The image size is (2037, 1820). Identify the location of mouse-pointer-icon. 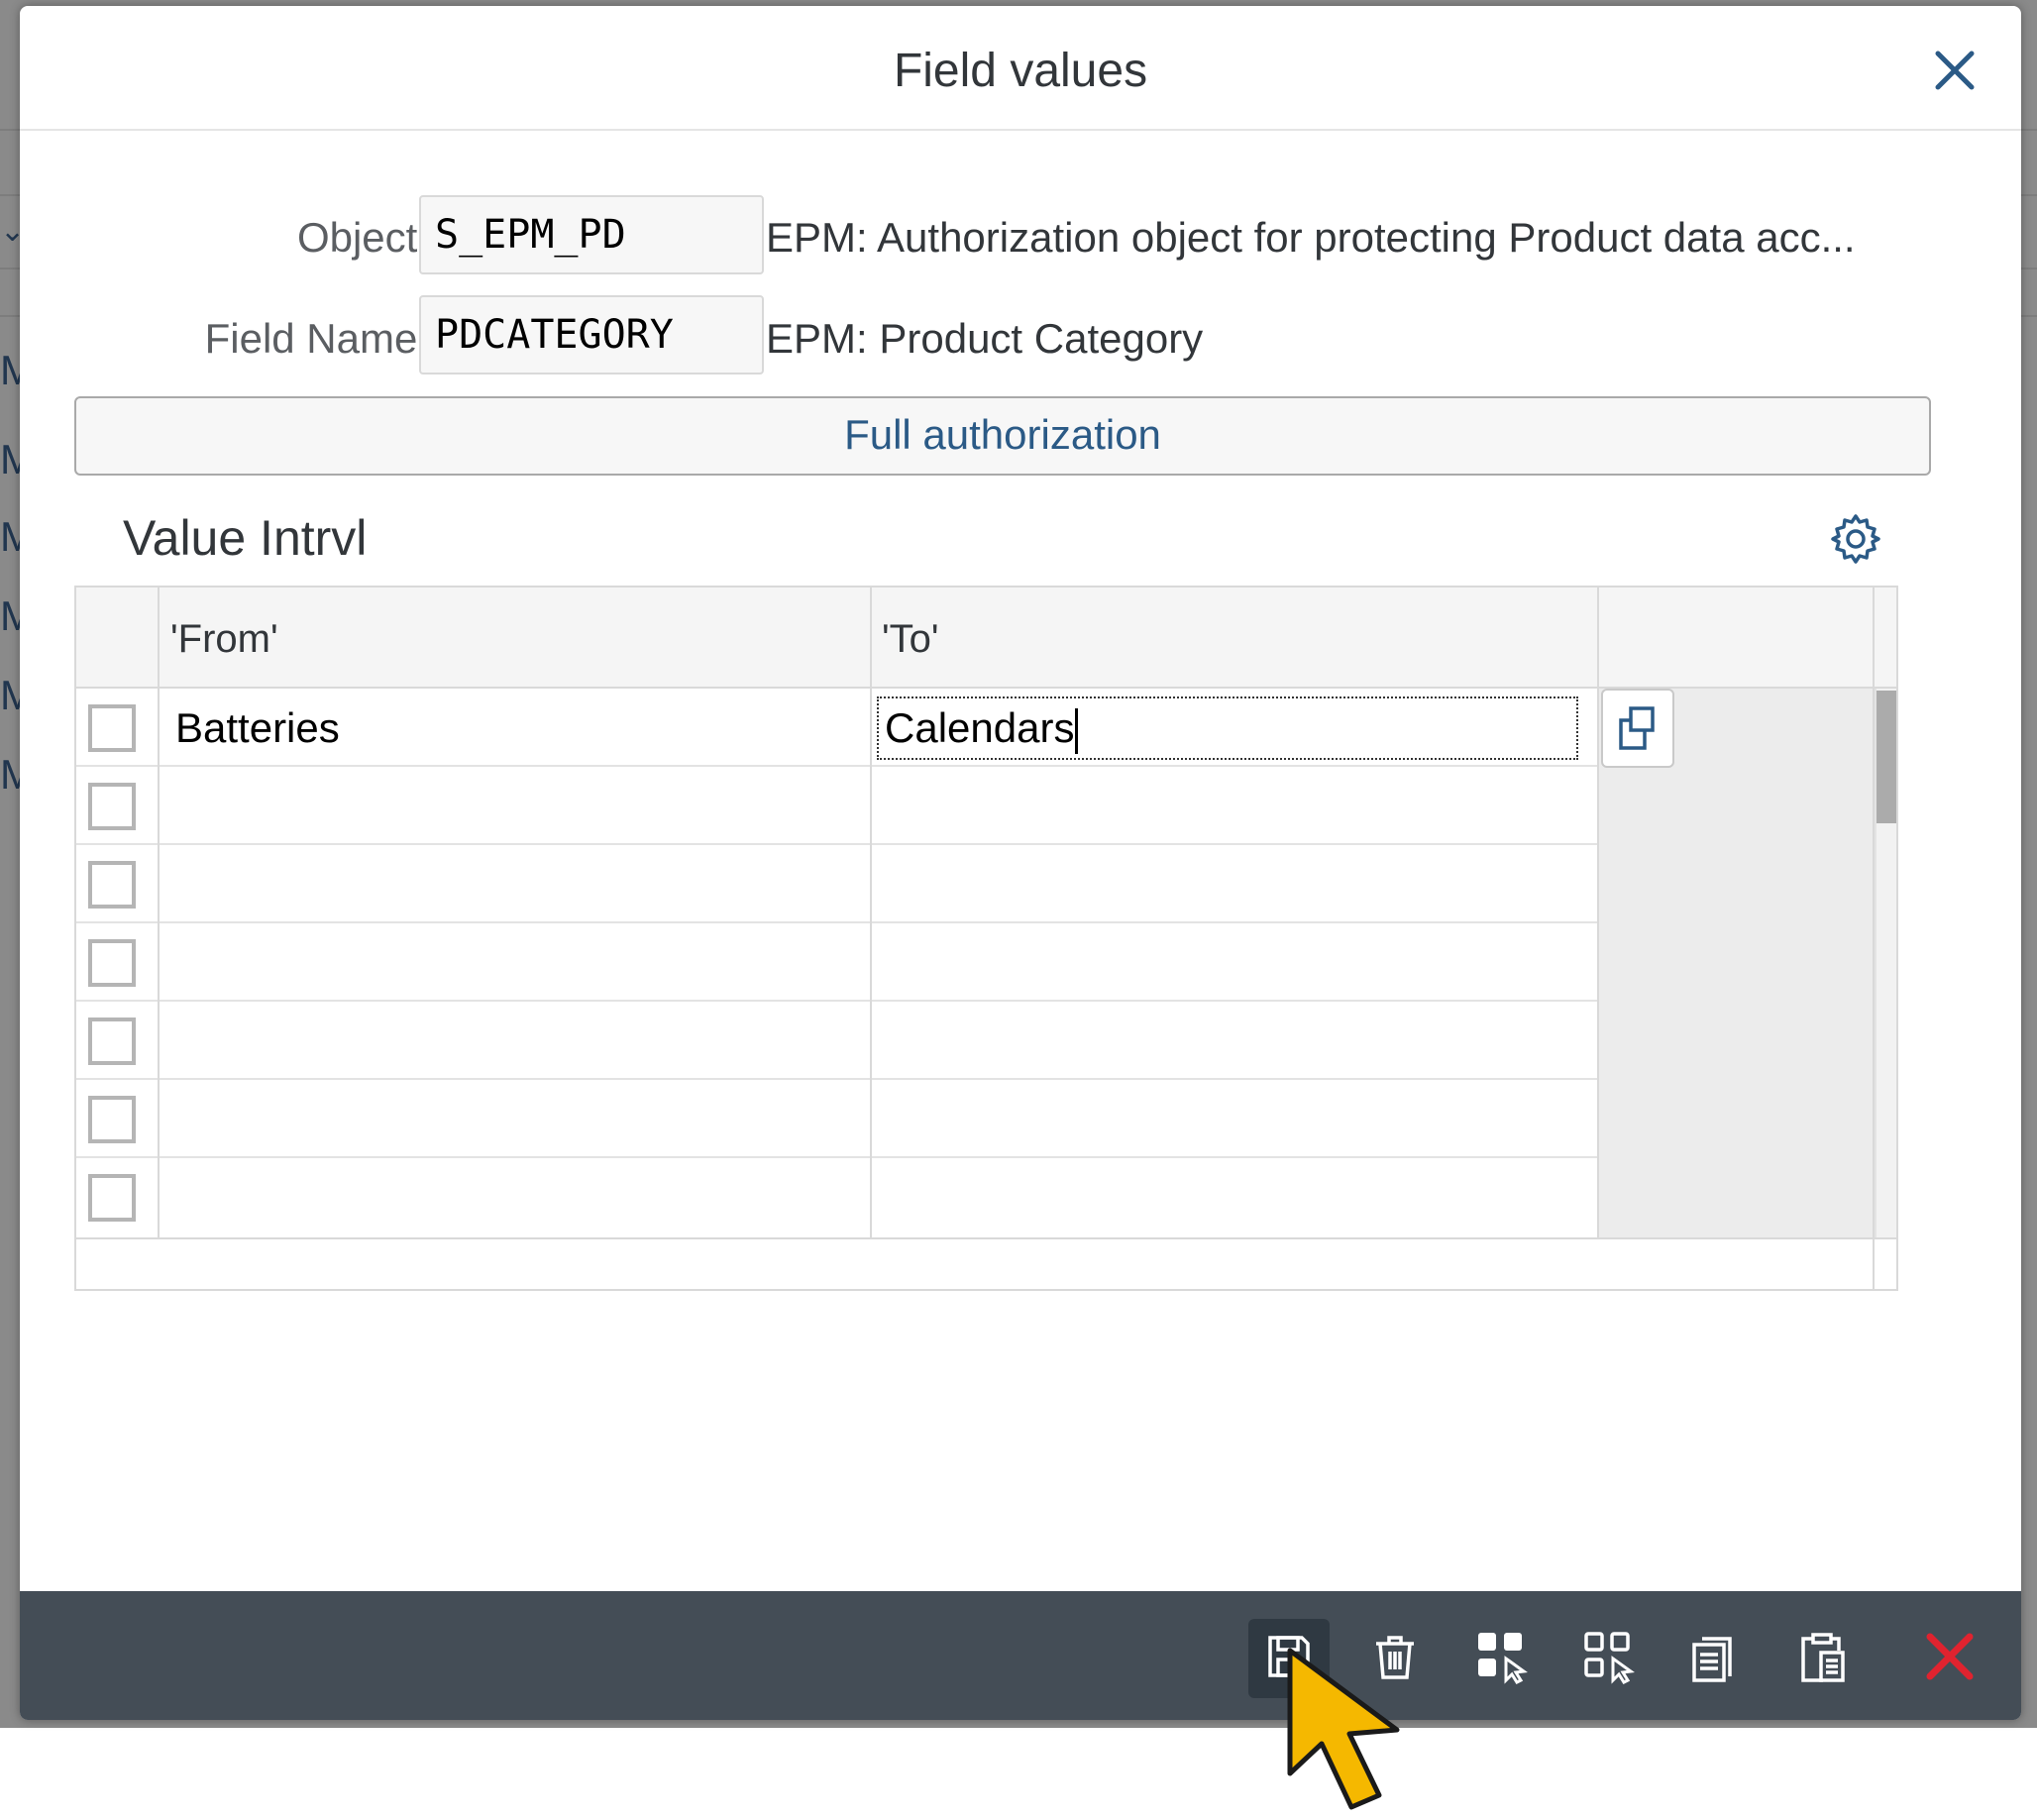
(1355, 1731).